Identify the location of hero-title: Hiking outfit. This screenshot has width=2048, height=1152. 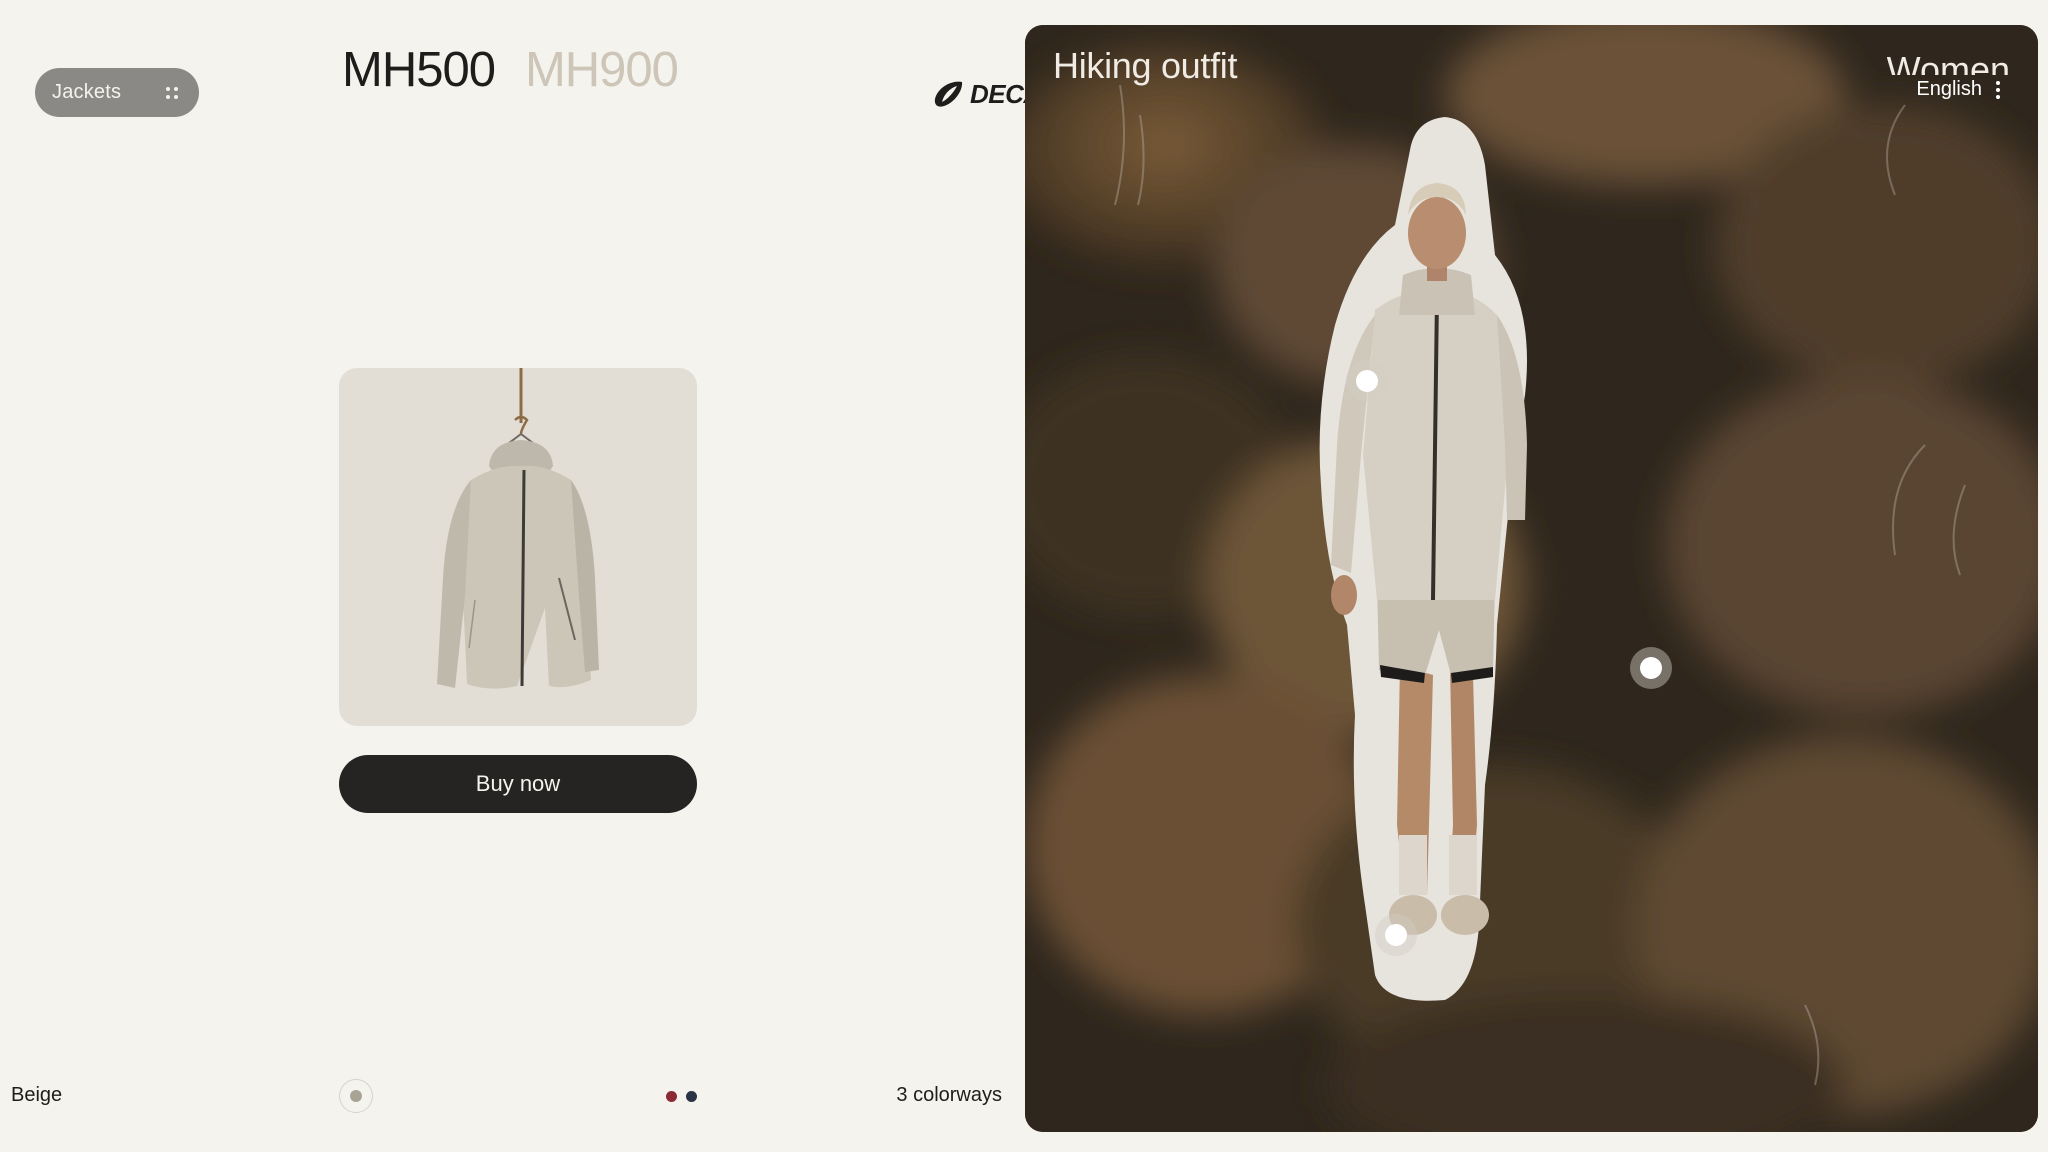
(1145, 65).